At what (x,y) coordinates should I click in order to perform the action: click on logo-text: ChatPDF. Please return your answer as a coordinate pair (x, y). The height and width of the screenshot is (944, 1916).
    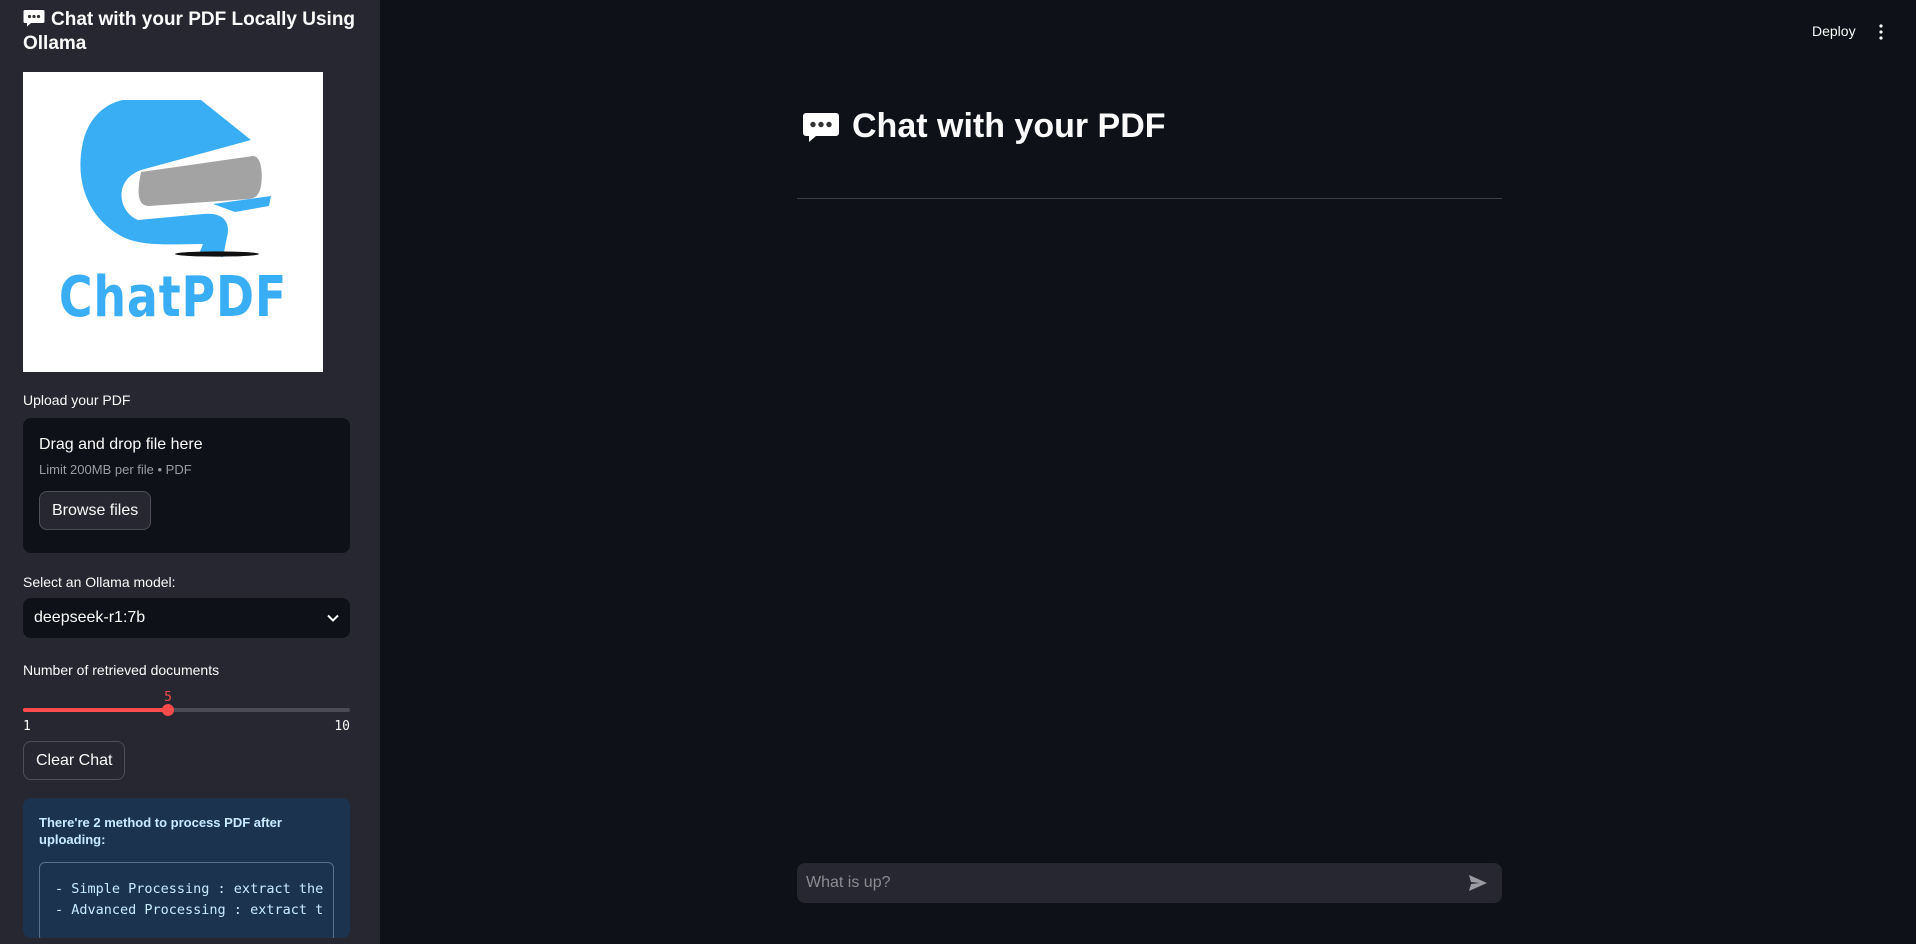
    Looking at the image, I should click on (173, 297).